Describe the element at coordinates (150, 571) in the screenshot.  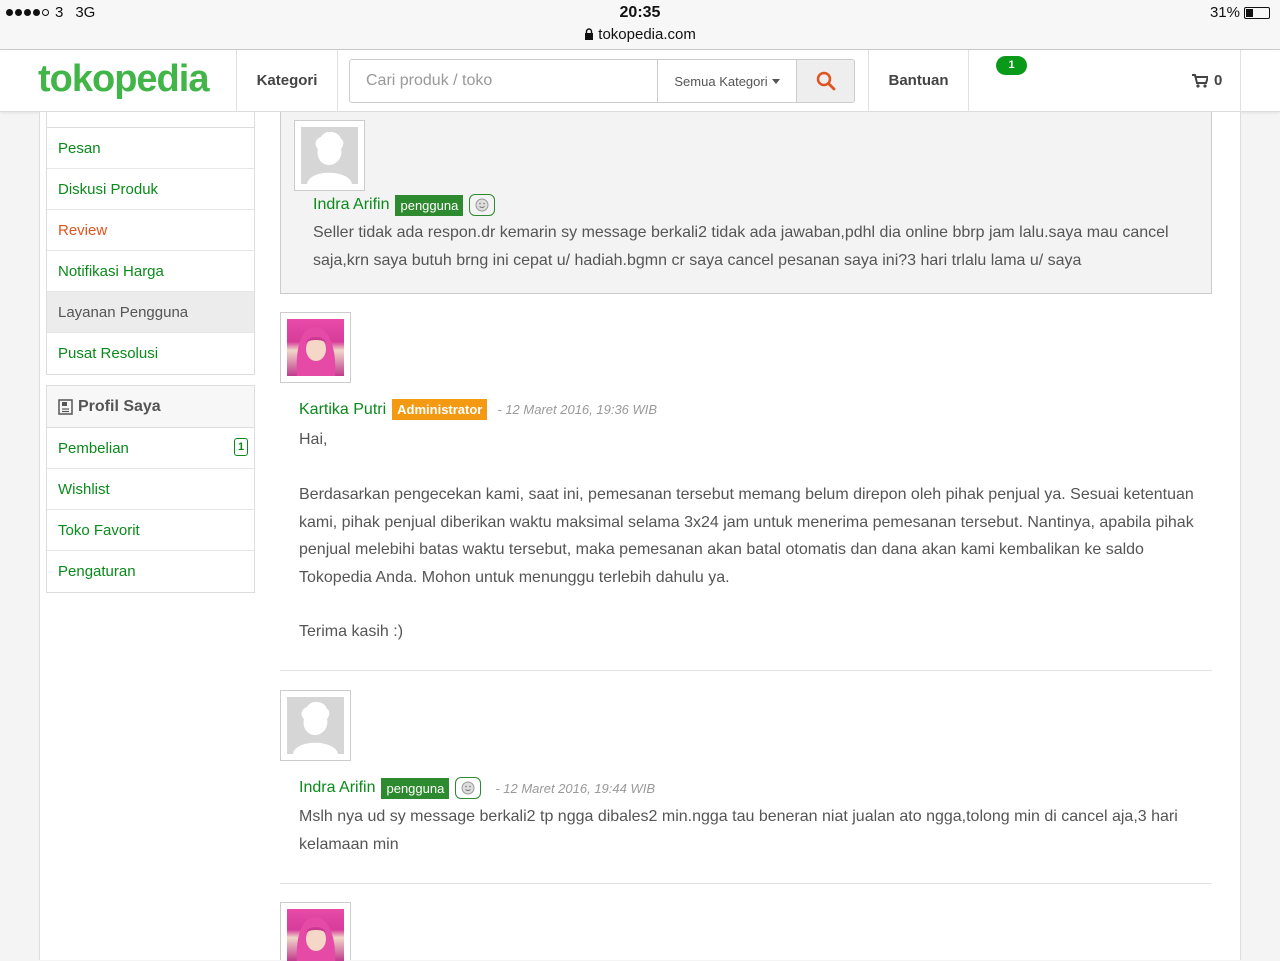
I see `sidebar-item-pengaturan: Pengaturan` at that location.